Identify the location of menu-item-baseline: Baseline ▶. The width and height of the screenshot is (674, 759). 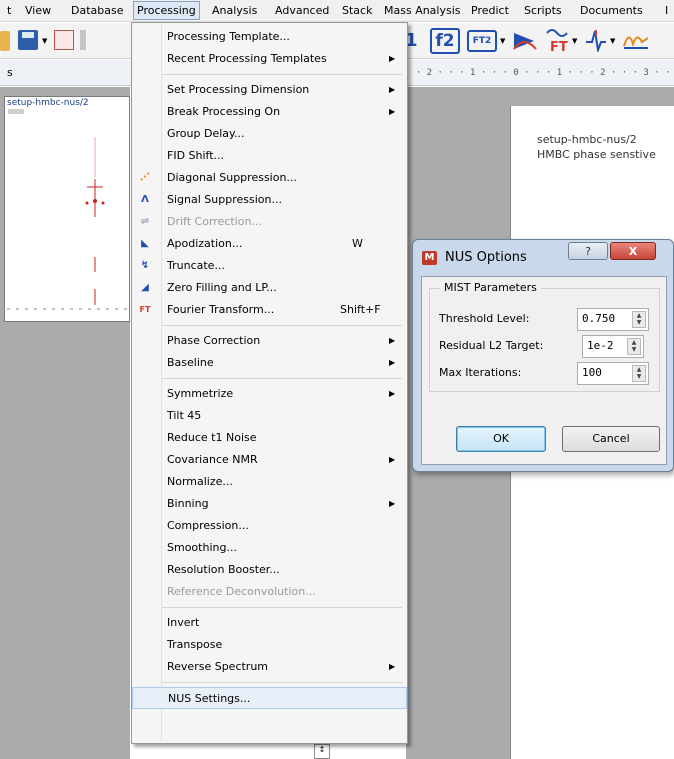
(269, 363).